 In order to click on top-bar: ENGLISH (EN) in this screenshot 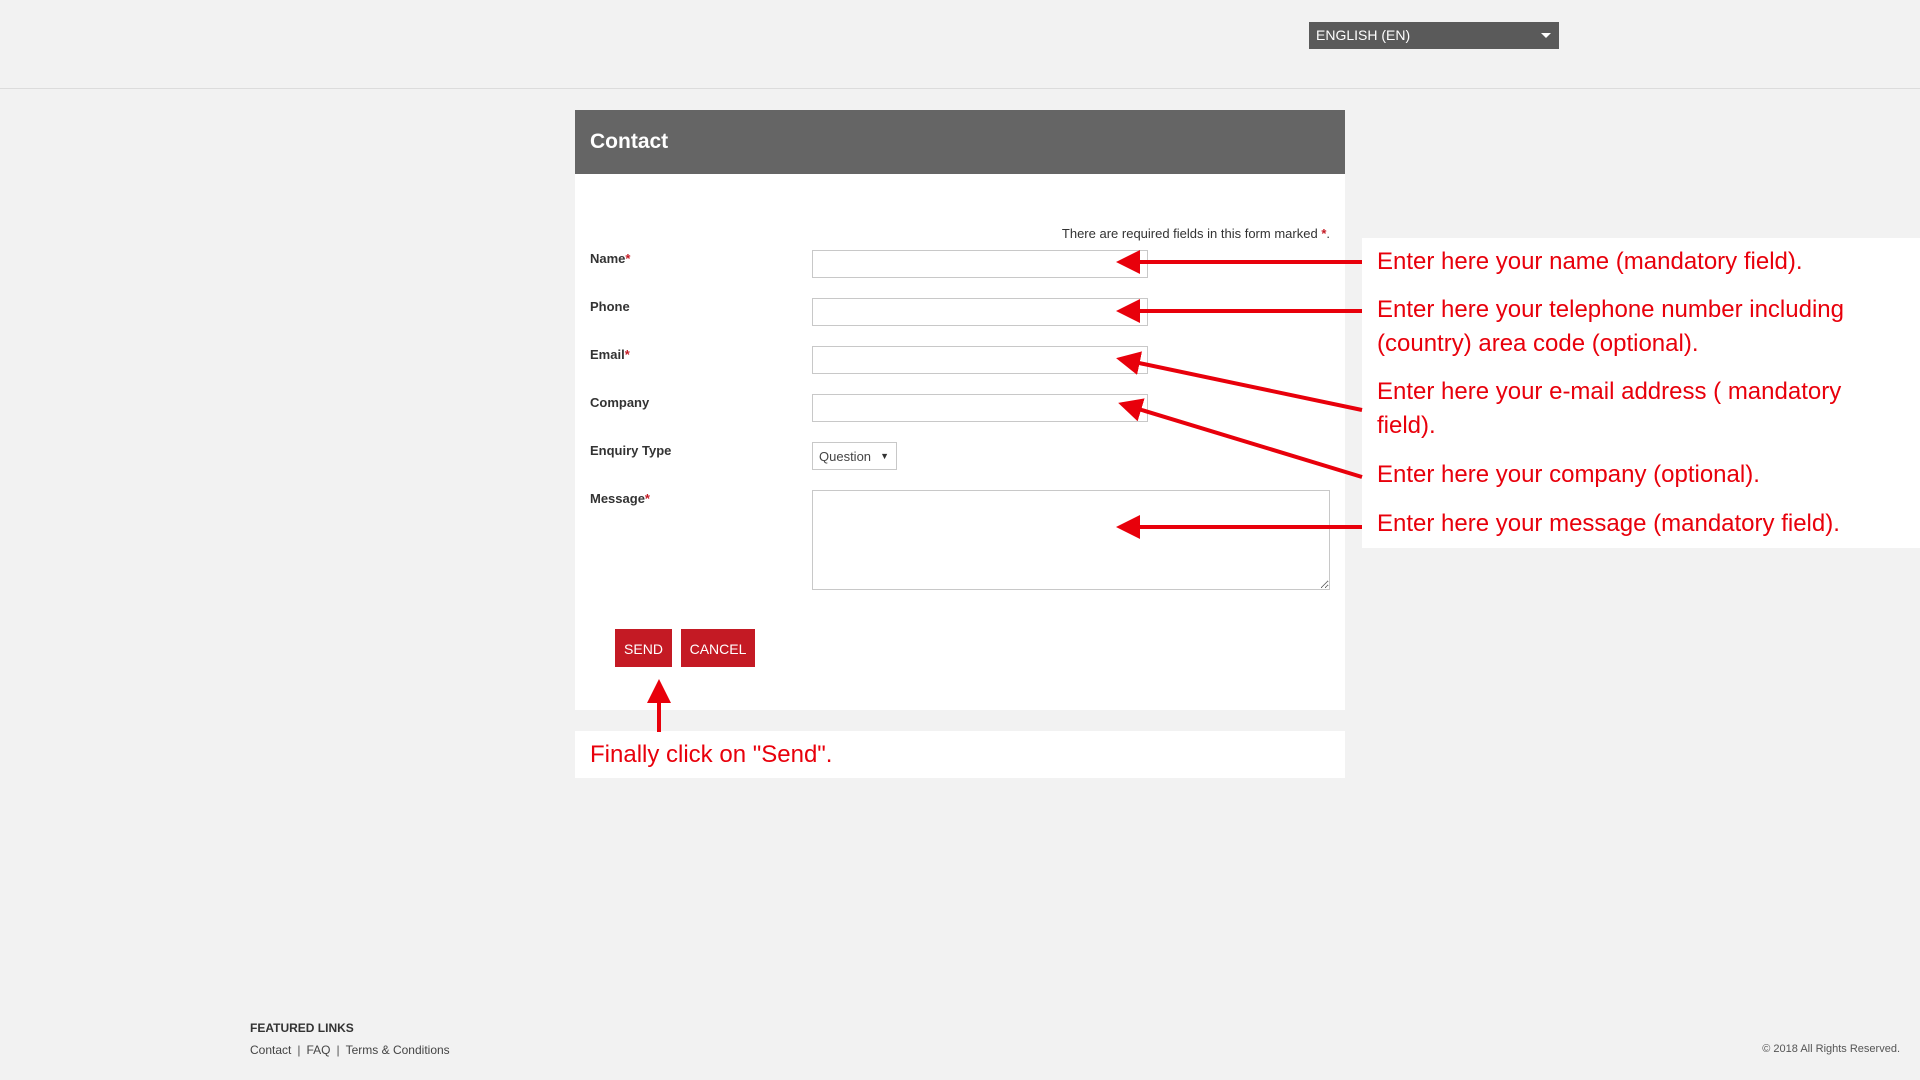, I will do `click(960, 44)`.